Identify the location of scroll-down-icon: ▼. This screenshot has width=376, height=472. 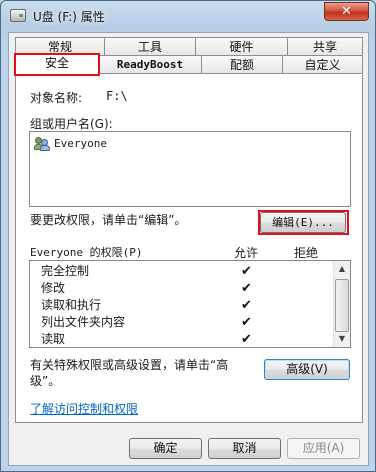
(342, 339).